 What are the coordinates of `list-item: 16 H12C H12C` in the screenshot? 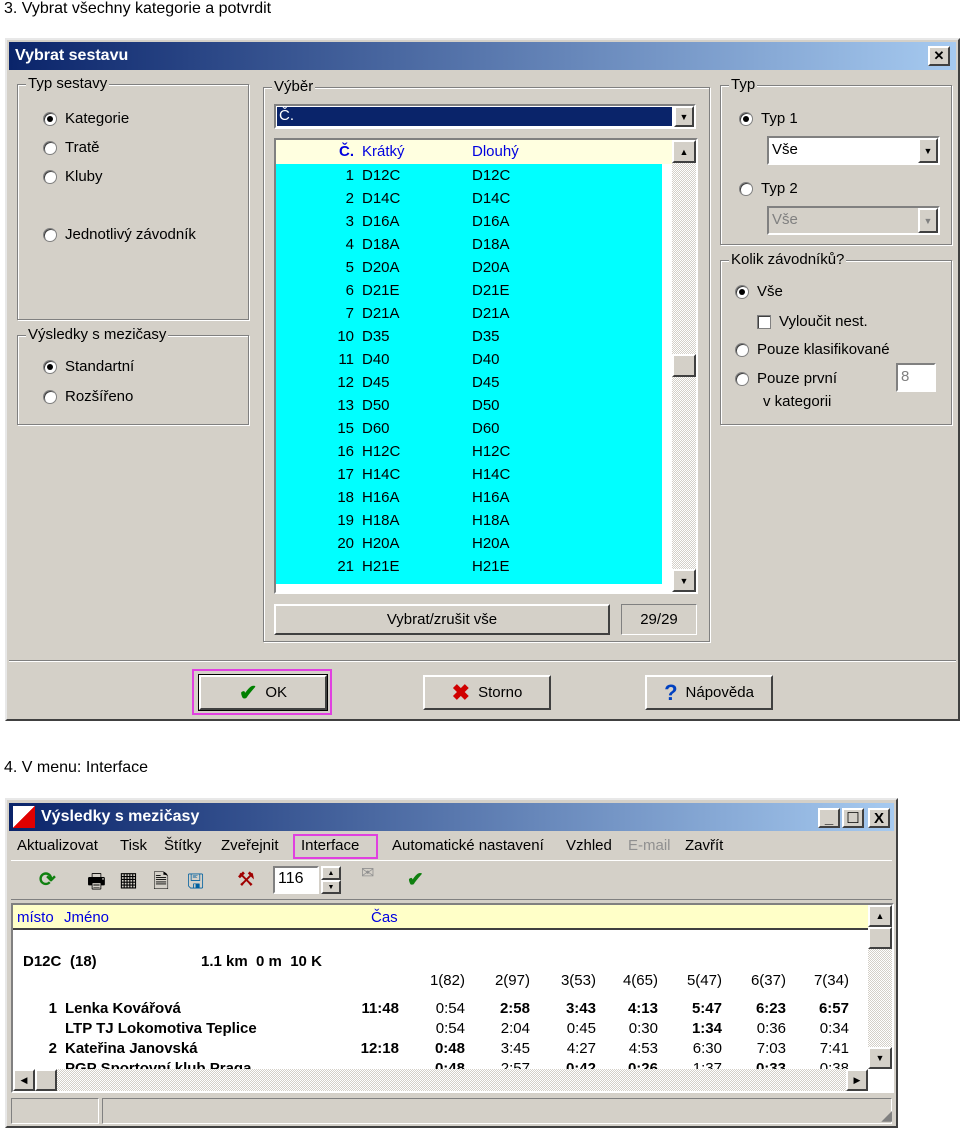 It's located at (469, 451).